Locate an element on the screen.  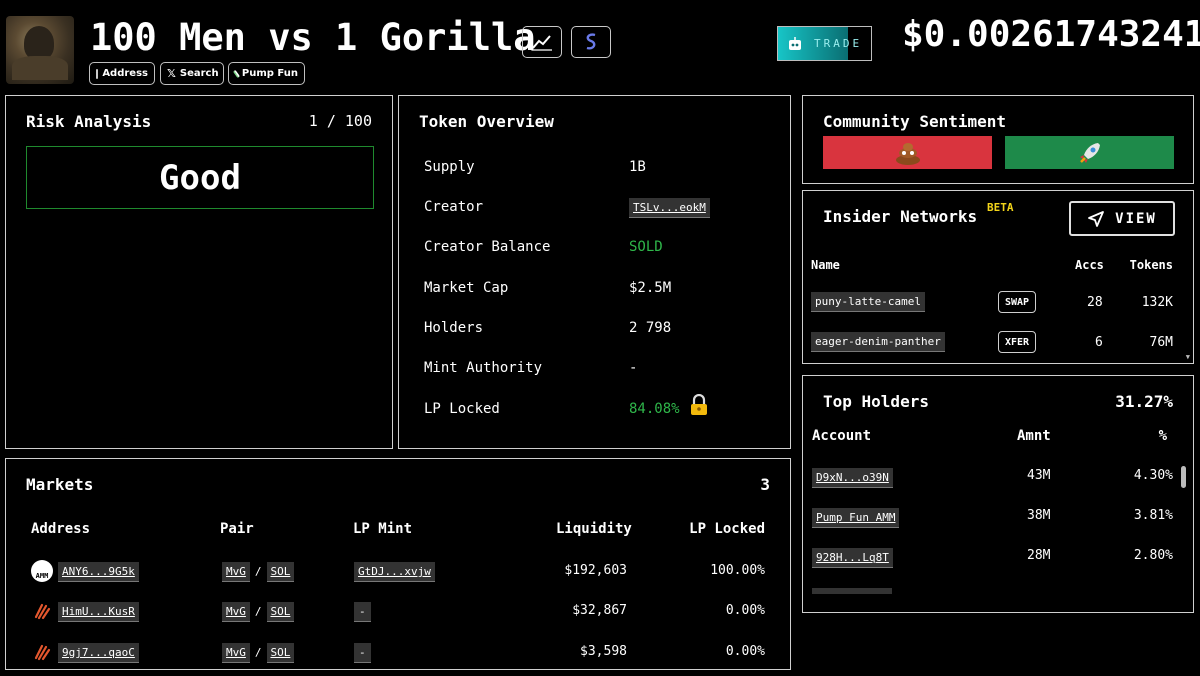
insider-row-accs: 28 is located at coordinates (1095, 302).